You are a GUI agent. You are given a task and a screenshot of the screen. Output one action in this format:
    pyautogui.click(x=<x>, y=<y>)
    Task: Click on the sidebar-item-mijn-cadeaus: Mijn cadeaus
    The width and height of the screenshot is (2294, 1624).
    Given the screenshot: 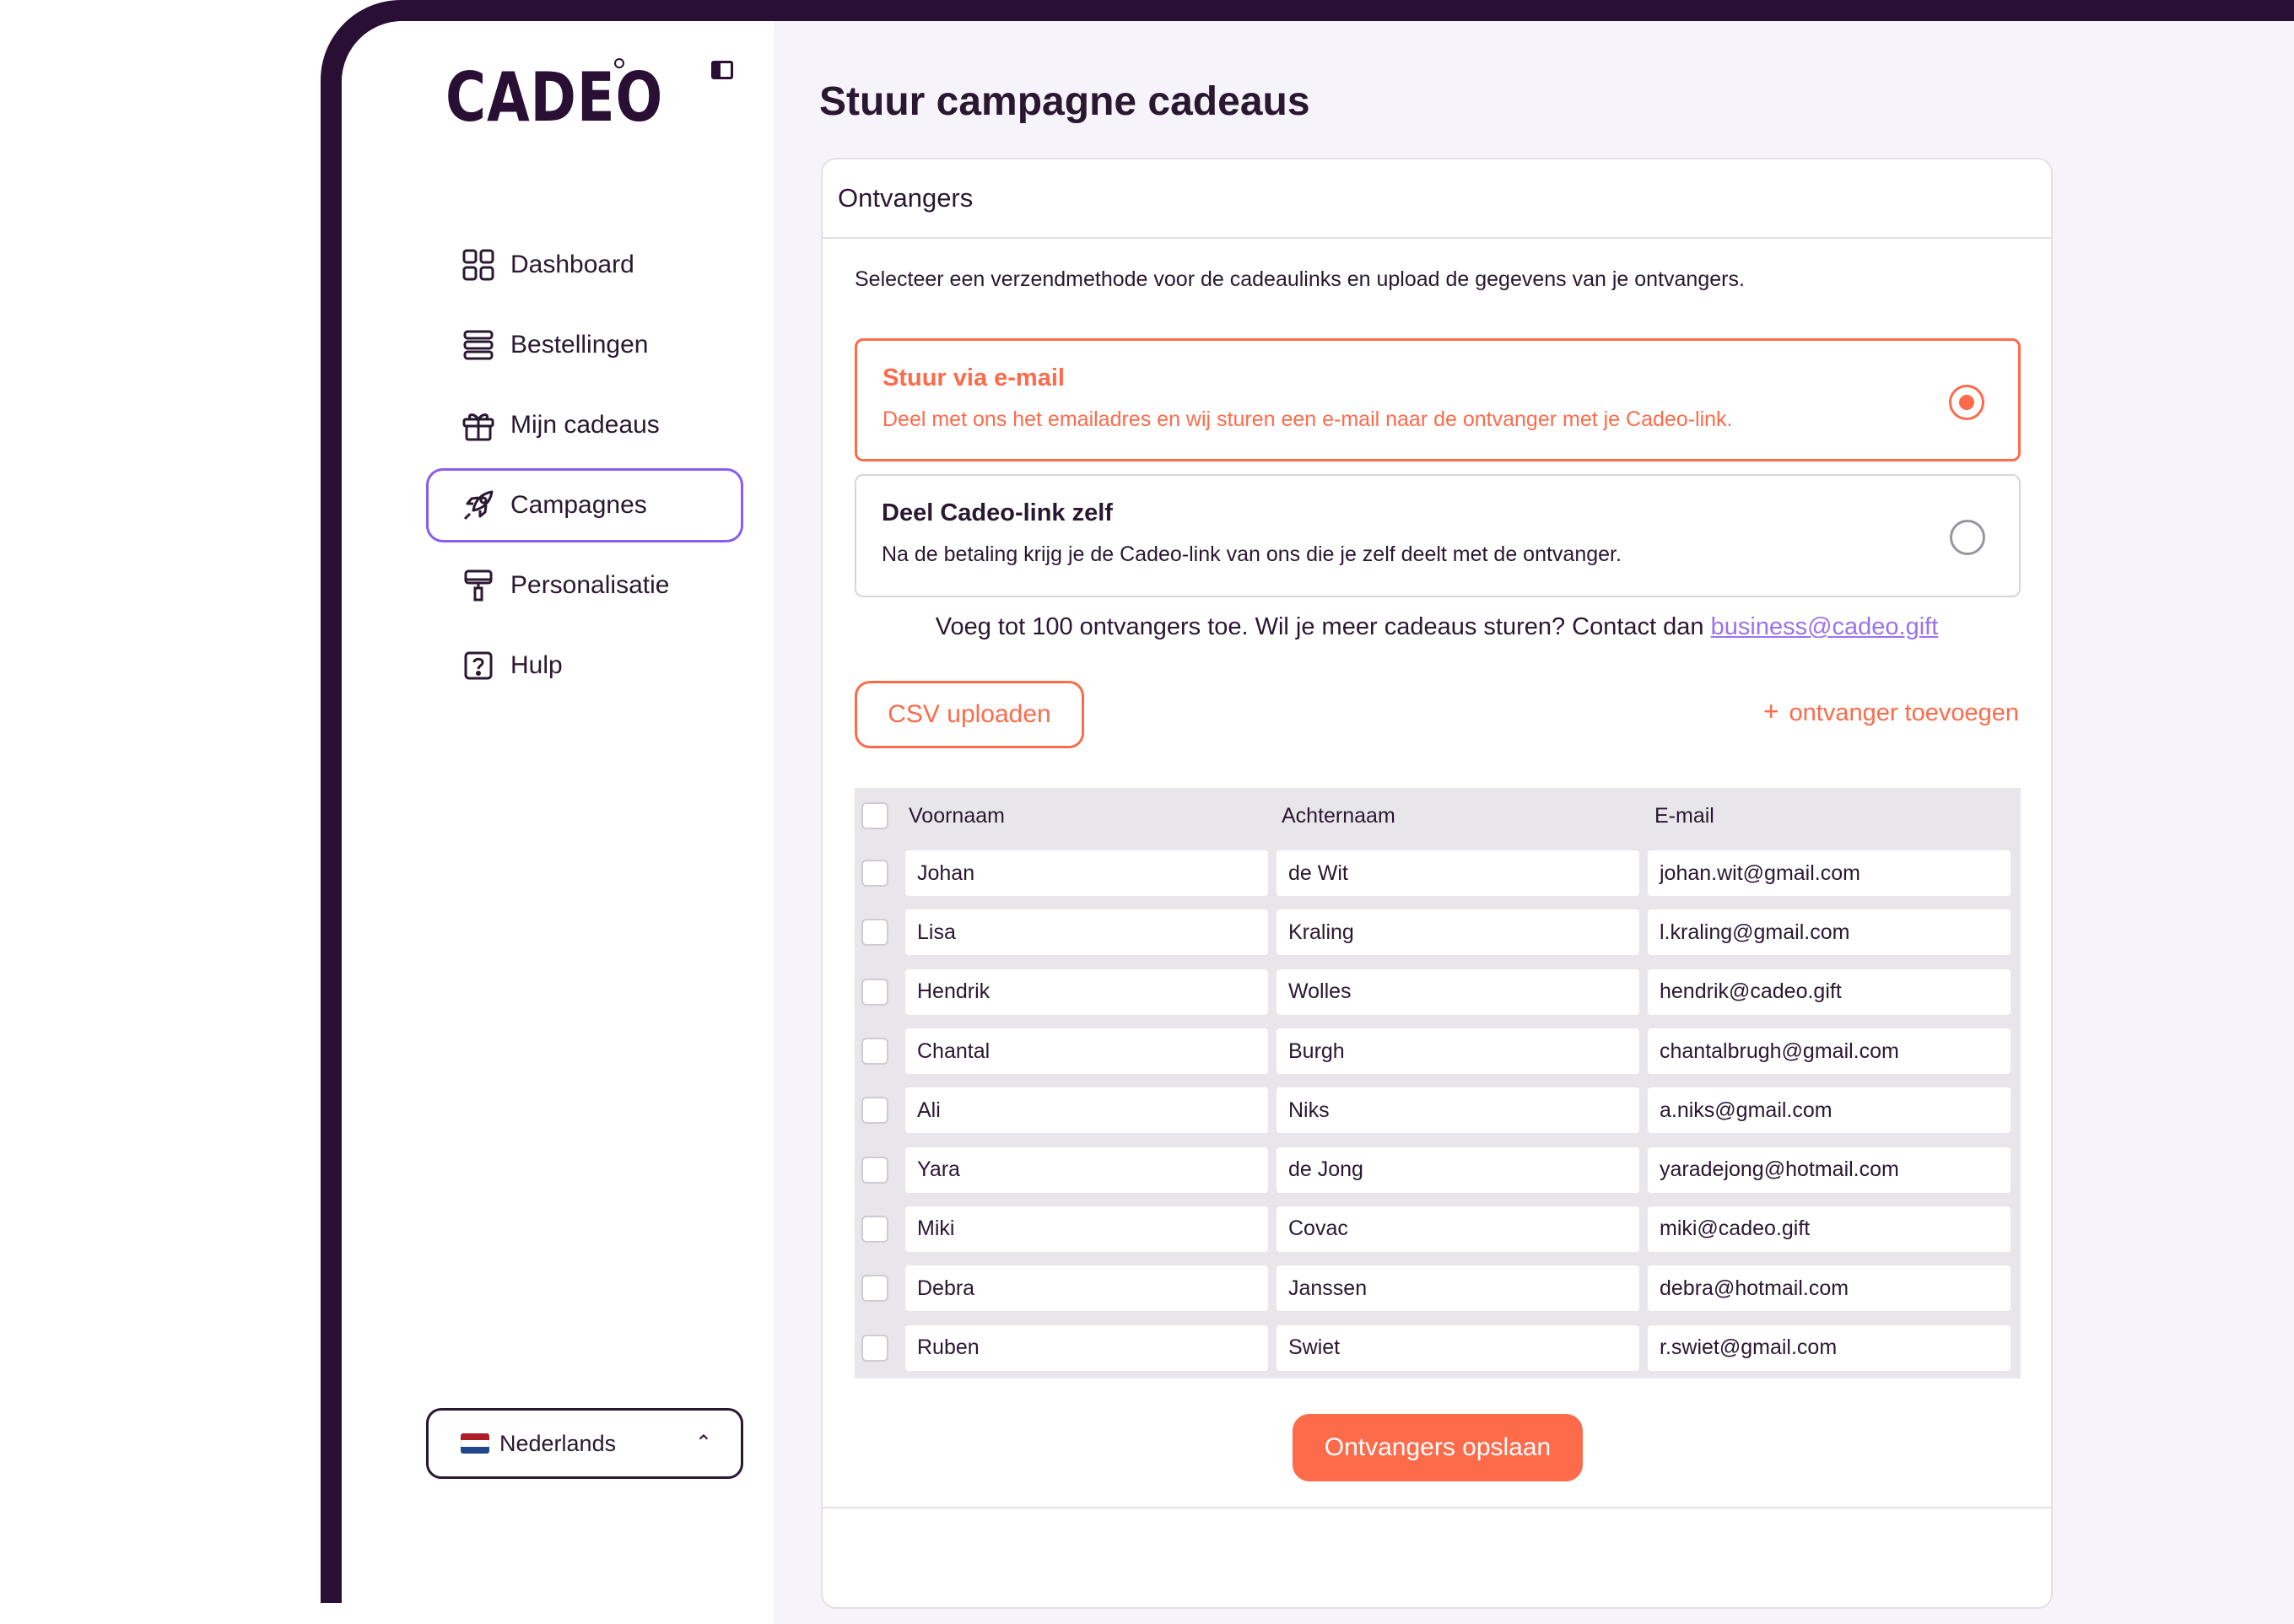 What is the action you would take?
    pyautogui.click(x=584, y=425)
    